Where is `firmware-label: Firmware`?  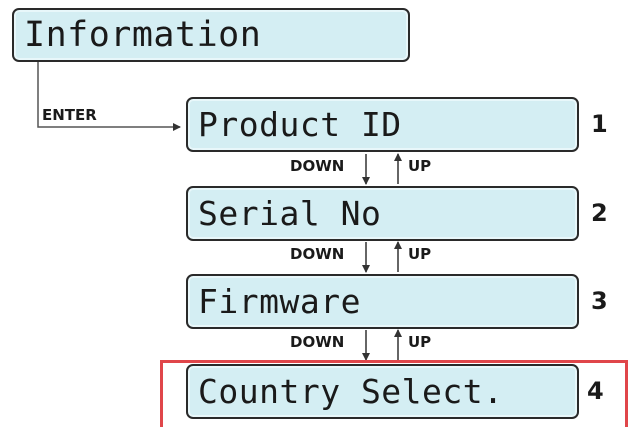
firmware-label: Firmware is located at coordinates (279, 301).